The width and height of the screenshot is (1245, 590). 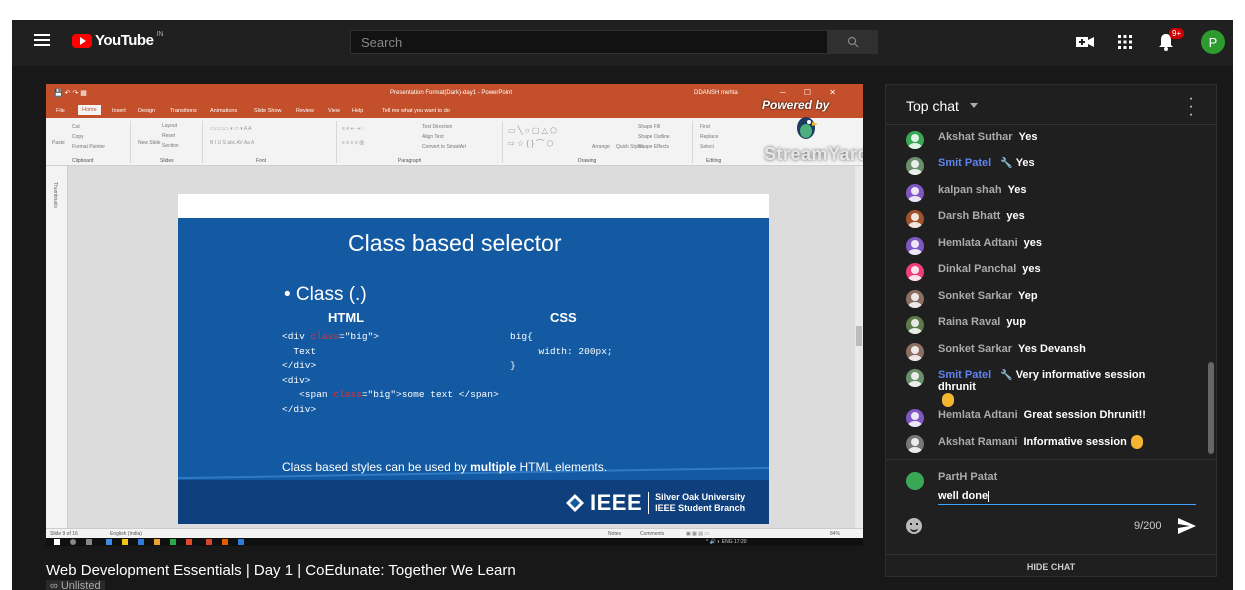 I want to click on send-icon, so click(x=1187, y=526).